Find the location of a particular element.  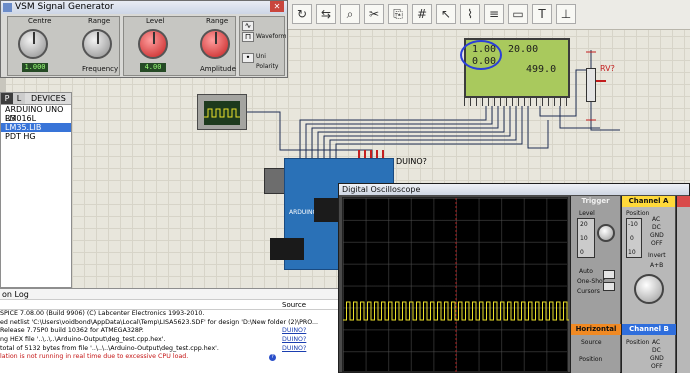

frequency-range-knob is located at coordinates (97, 44).